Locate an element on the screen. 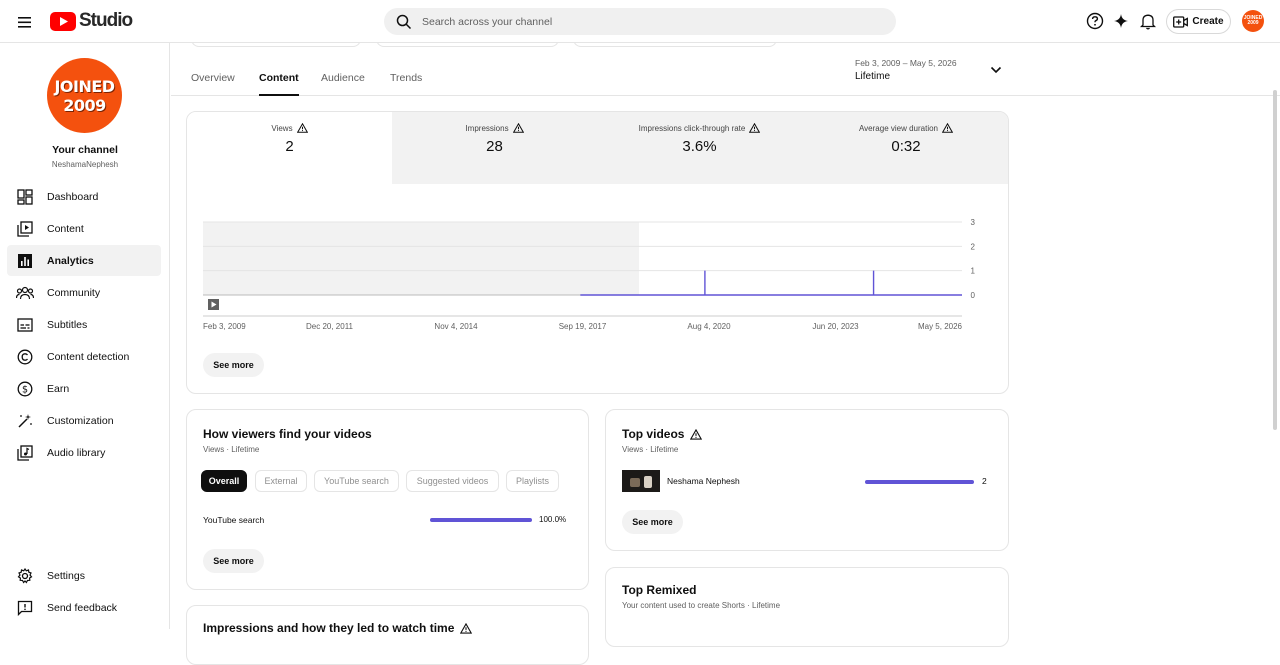 This screenshot has height=665, width=1280. search-icon is located at coordinates (404, 21).